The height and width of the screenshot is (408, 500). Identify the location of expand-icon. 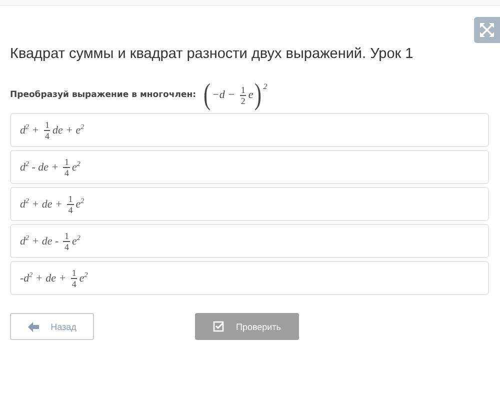
(487, 30).